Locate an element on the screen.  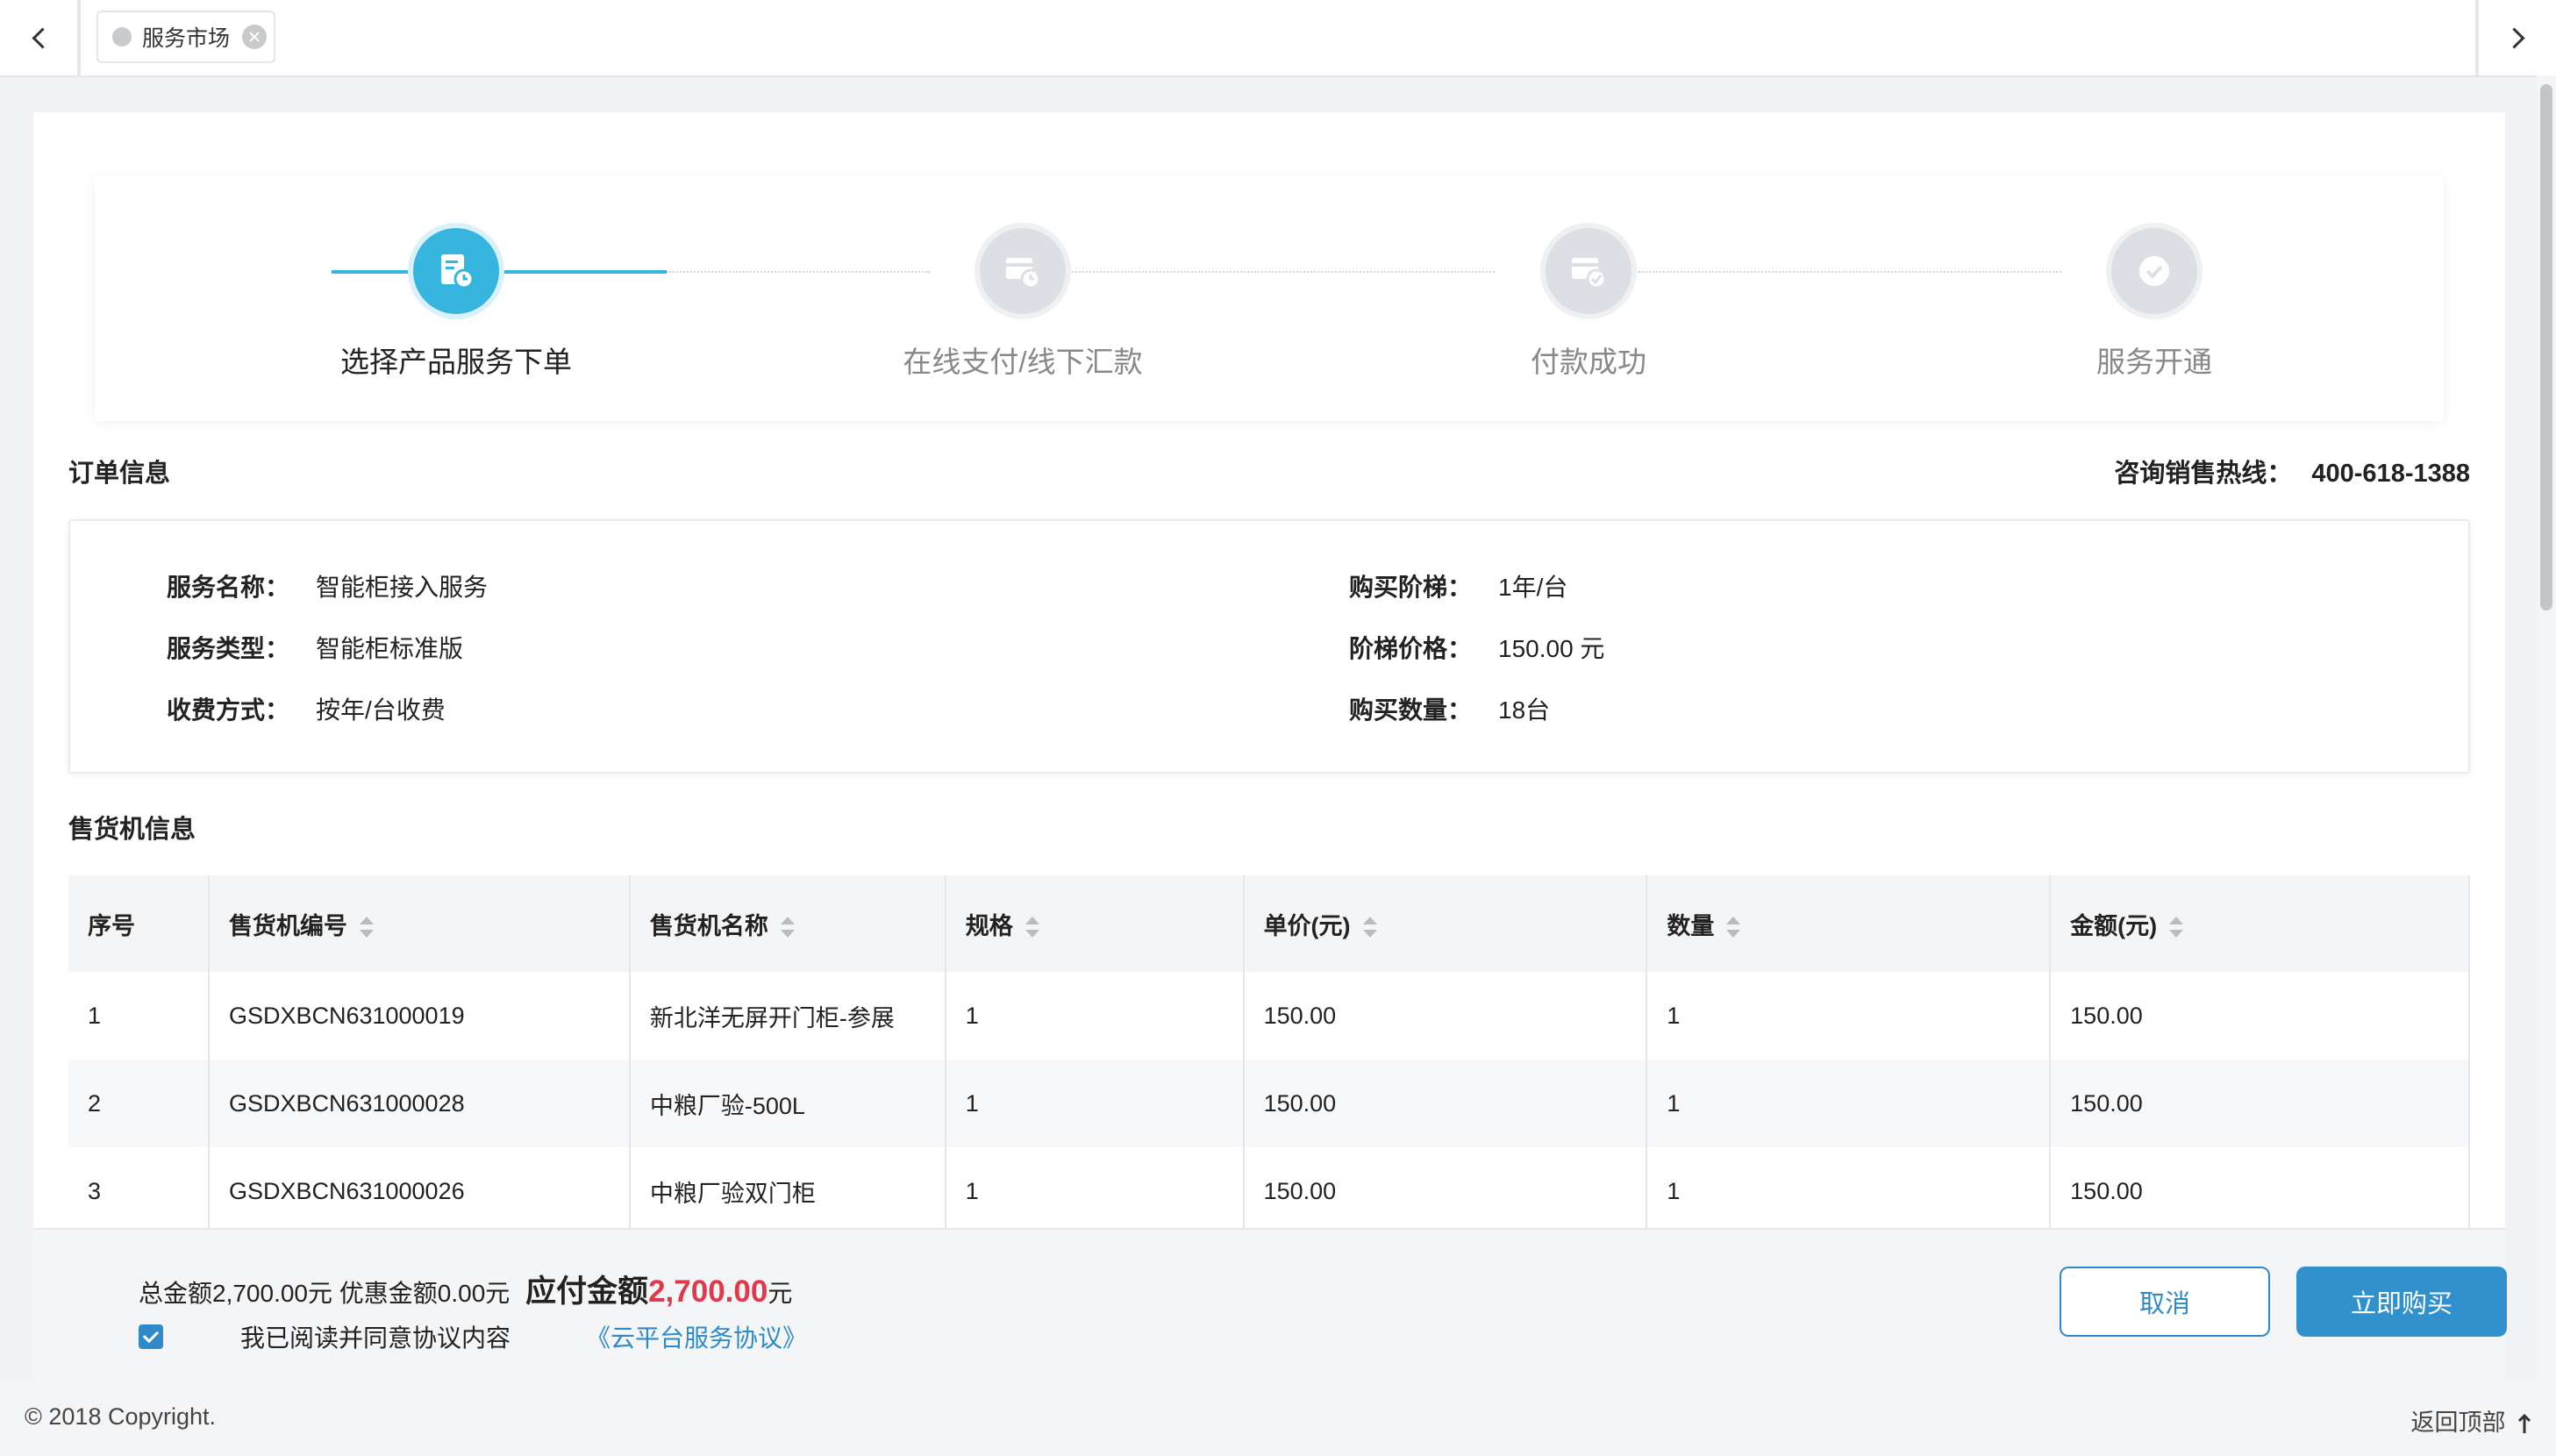
service-type-value: 智能柜标准版 is located at coordinates (390, 648).